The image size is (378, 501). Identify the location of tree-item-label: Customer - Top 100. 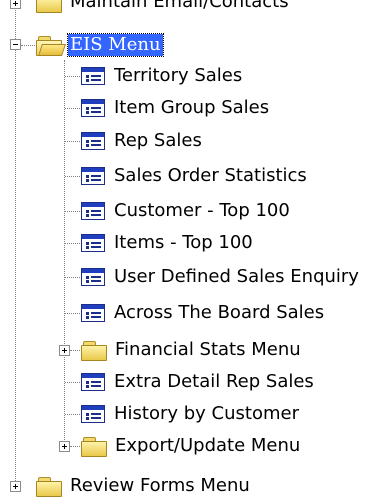
(202, 210).